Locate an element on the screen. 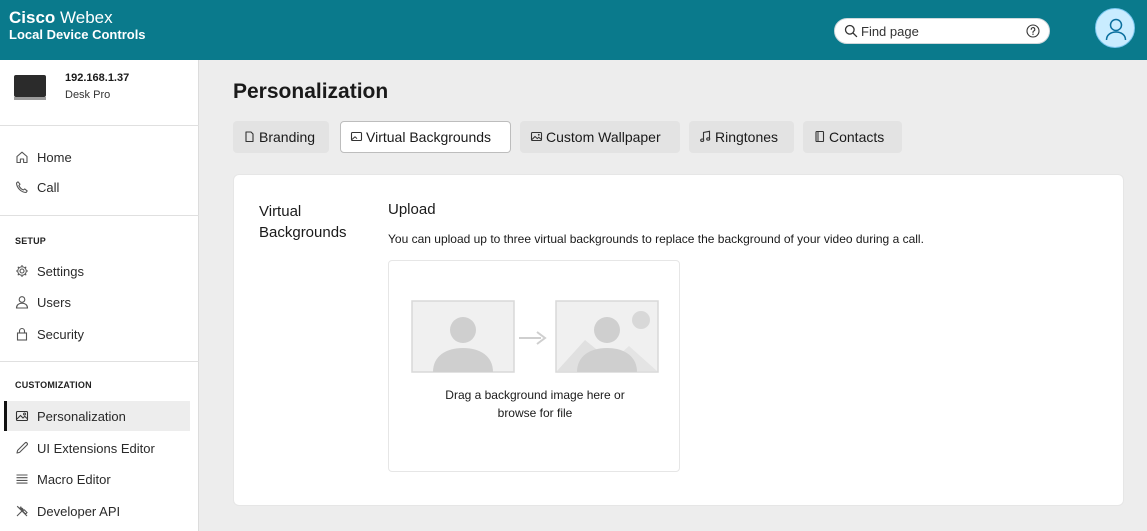  brand-light: Webex is located at coordinates (86, 17).